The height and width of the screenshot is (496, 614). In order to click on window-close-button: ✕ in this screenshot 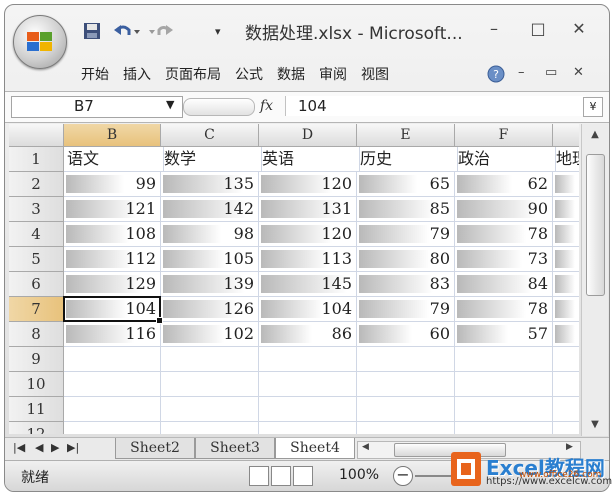, I will do `click(579, 30)`.